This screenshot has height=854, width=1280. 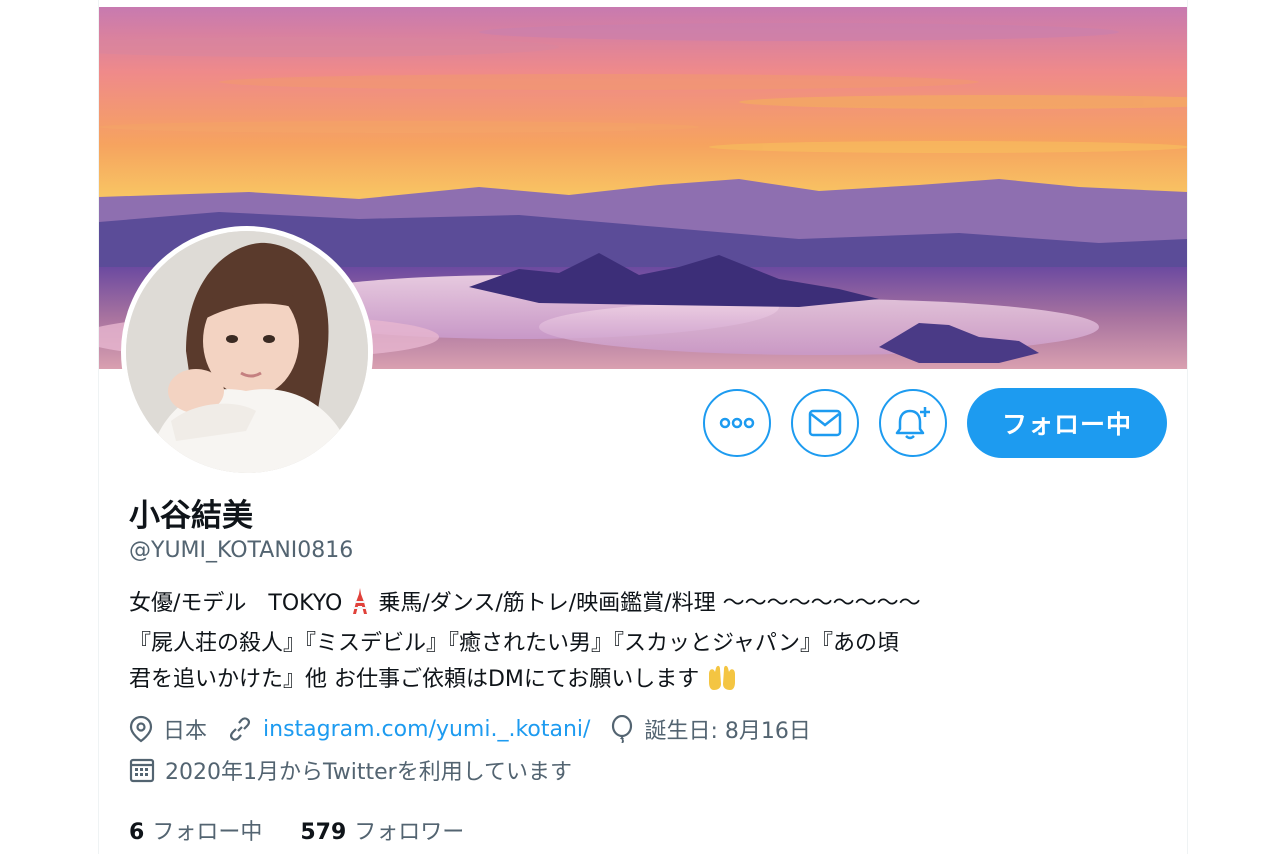 I want to click on bio-text: 乗馬/ダンス/筋トレ/映画鑑賞/料理 〜〜〜〜〜〜〜〜〜, so click(x=649, y=603).